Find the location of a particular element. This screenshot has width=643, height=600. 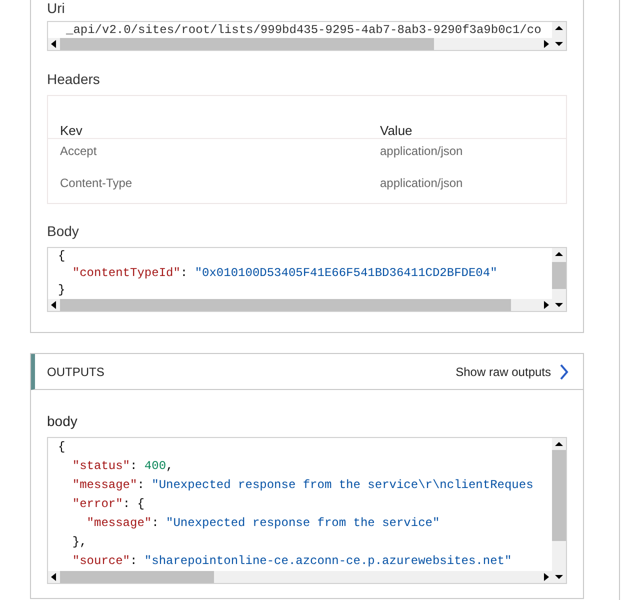

code-line: }, is located at coordinates (79, 542).